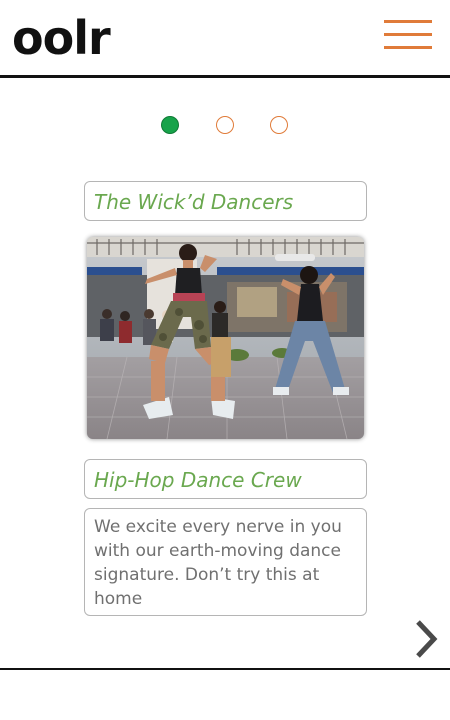 This screenshot has height=720, width=450. Describe the element at coordinates (408, 36) in the screenshot. I see `hamburger-menu-icon` at that location.